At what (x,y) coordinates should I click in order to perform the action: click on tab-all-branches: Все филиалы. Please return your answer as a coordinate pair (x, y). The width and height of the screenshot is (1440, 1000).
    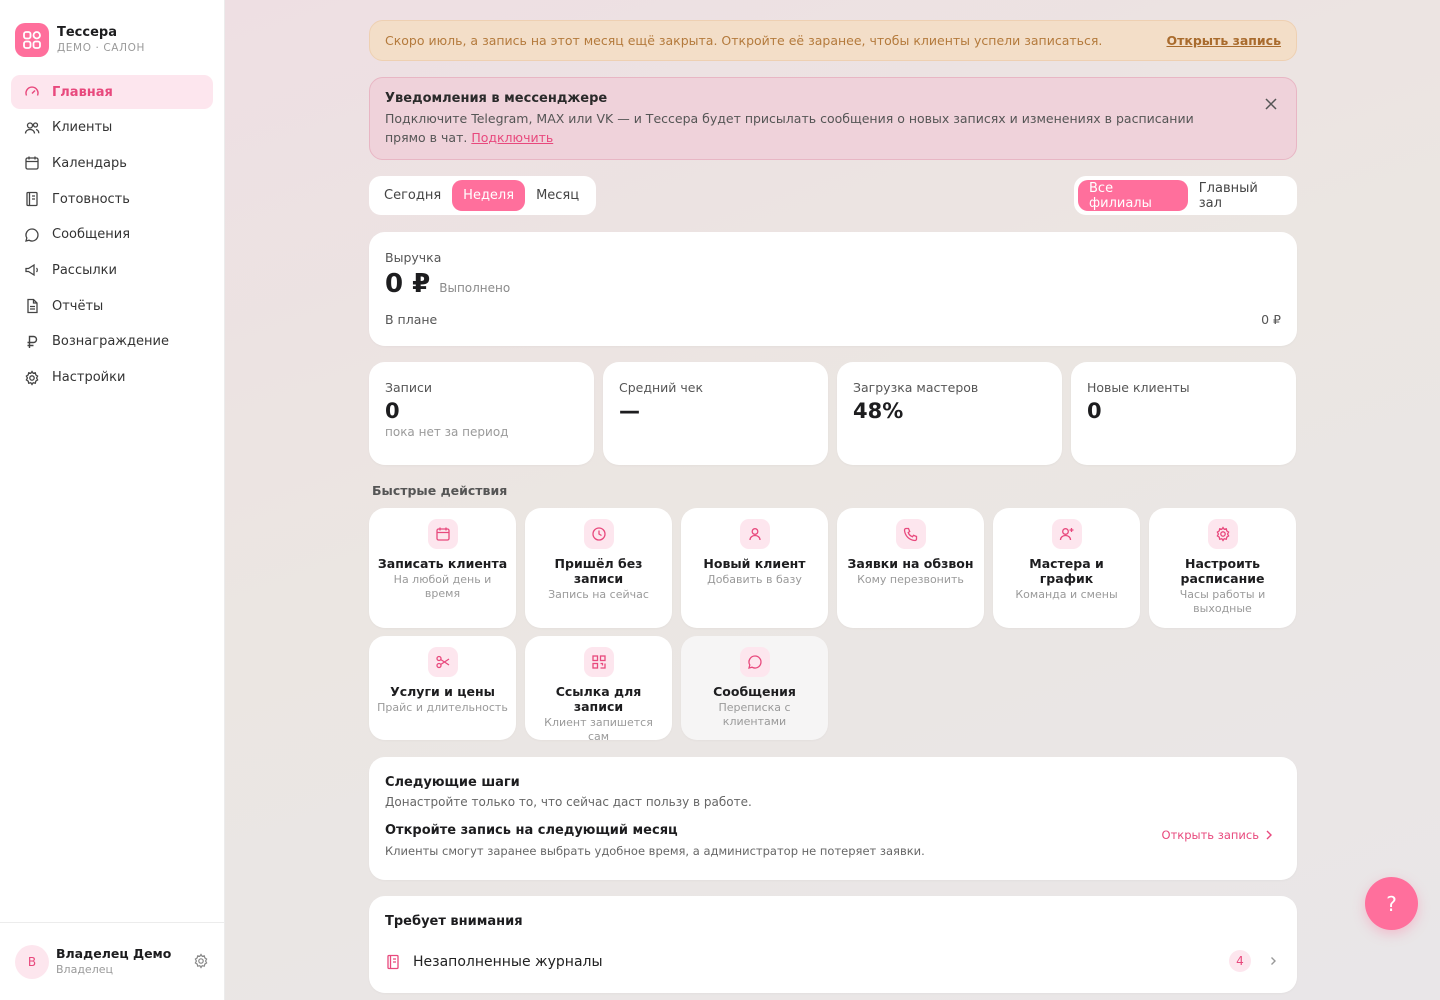
    Looking at the image, I should click on (1133, 195).